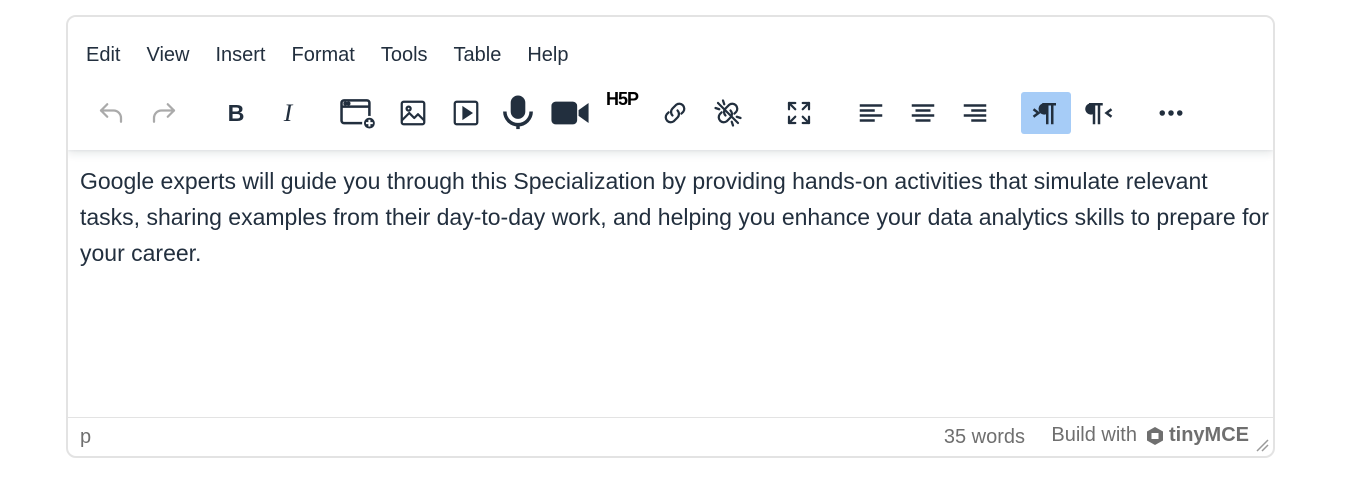  What do you see at coordinates (404, 55) in the screenshot?
I see `menu-tools: Tools` at bounding box center [404, 55].